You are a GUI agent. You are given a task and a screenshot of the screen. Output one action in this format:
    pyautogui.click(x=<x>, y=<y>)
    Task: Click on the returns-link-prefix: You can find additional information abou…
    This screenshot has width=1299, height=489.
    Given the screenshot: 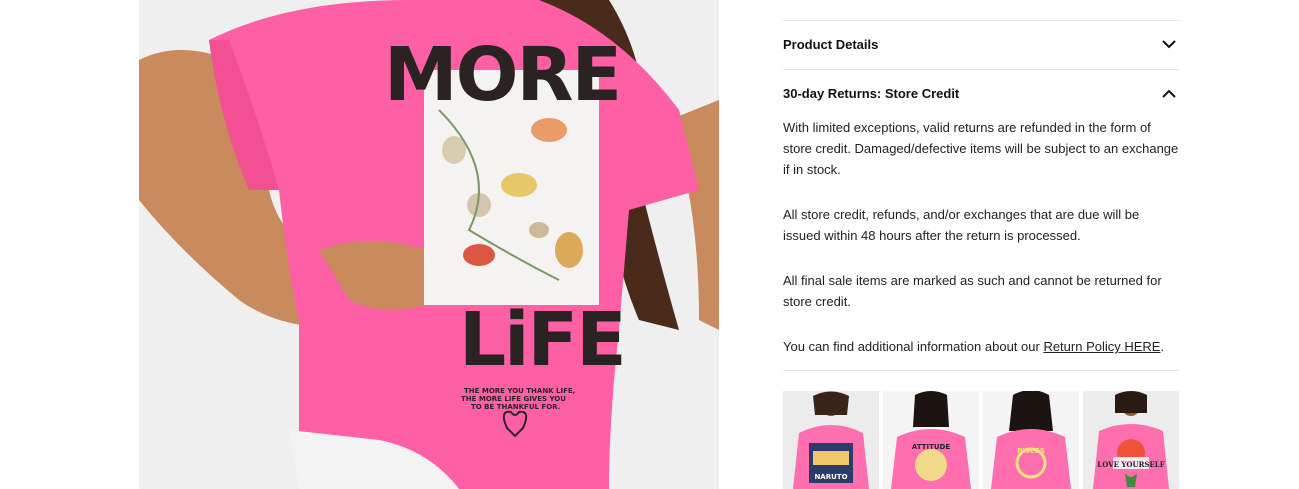 What is the action you would take?
    pyautogui.click(x=913, y=346)
    